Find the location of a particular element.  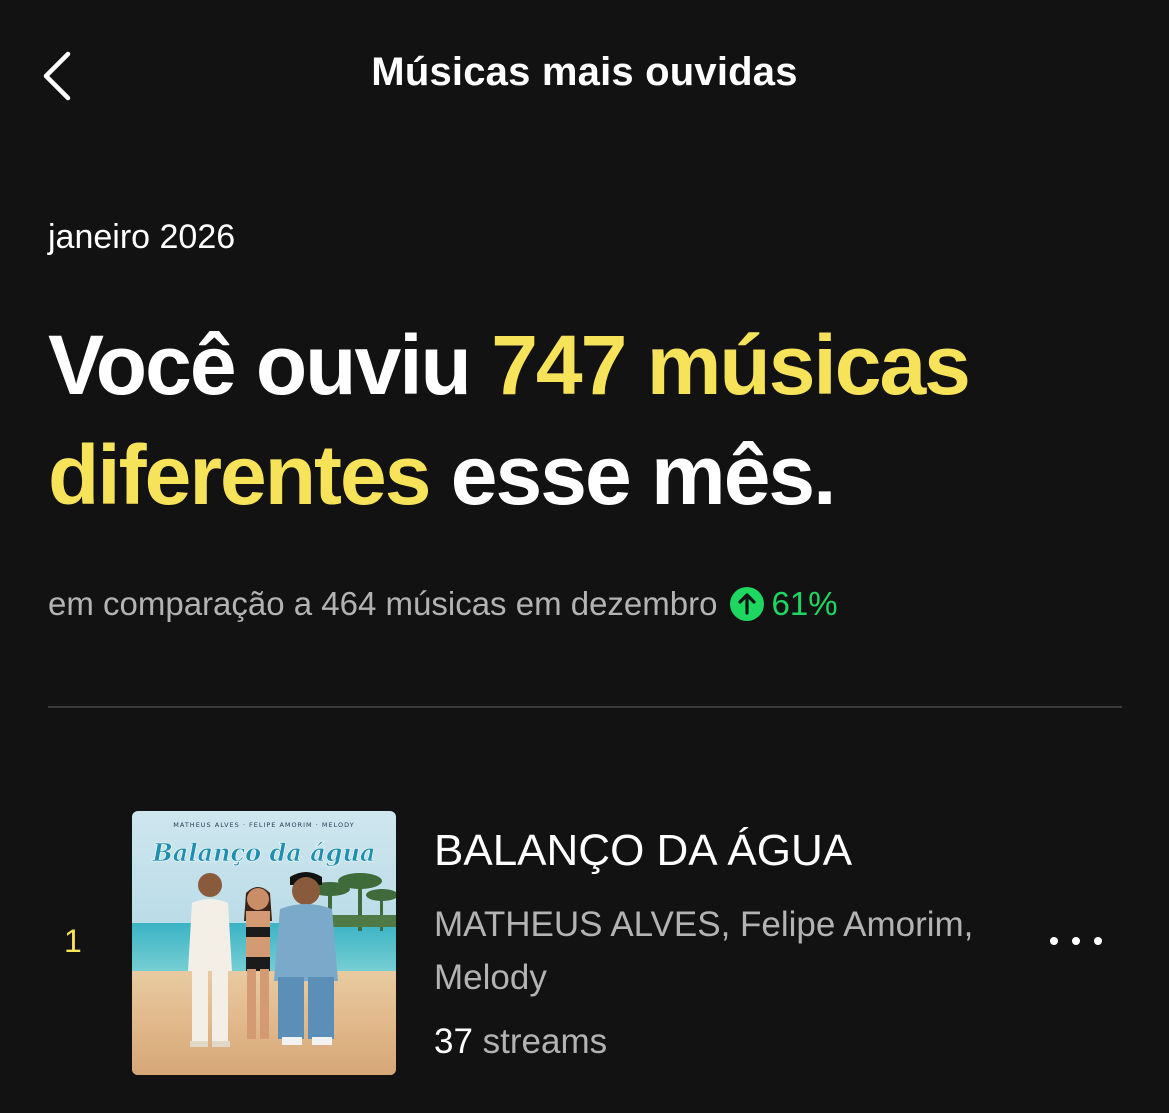

cover-credits: MATHEUS ALVES · FELIPE AMORIM · MELODY is located at coordinates (263, 825).